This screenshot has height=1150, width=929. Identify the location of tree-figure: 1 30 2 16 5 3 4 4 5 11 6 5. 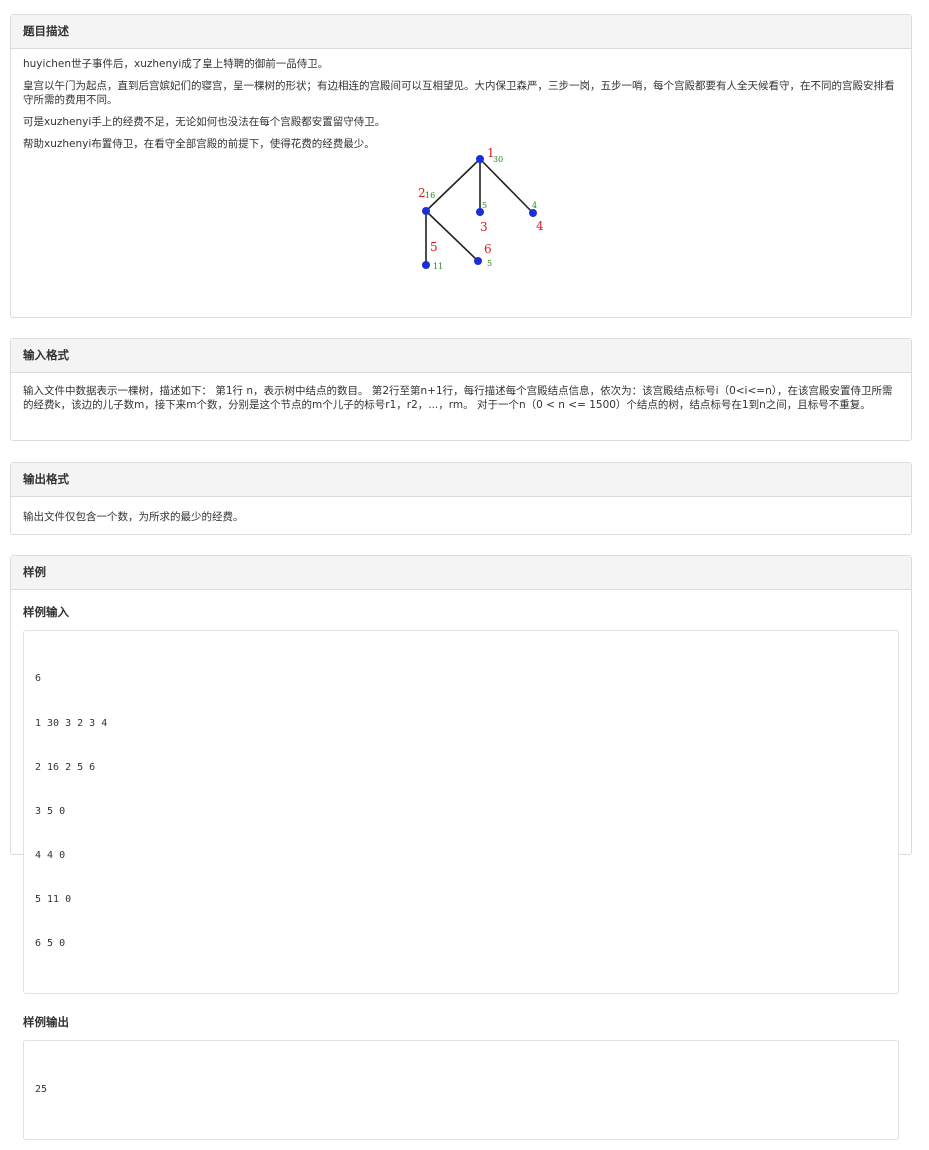
(461, 210).